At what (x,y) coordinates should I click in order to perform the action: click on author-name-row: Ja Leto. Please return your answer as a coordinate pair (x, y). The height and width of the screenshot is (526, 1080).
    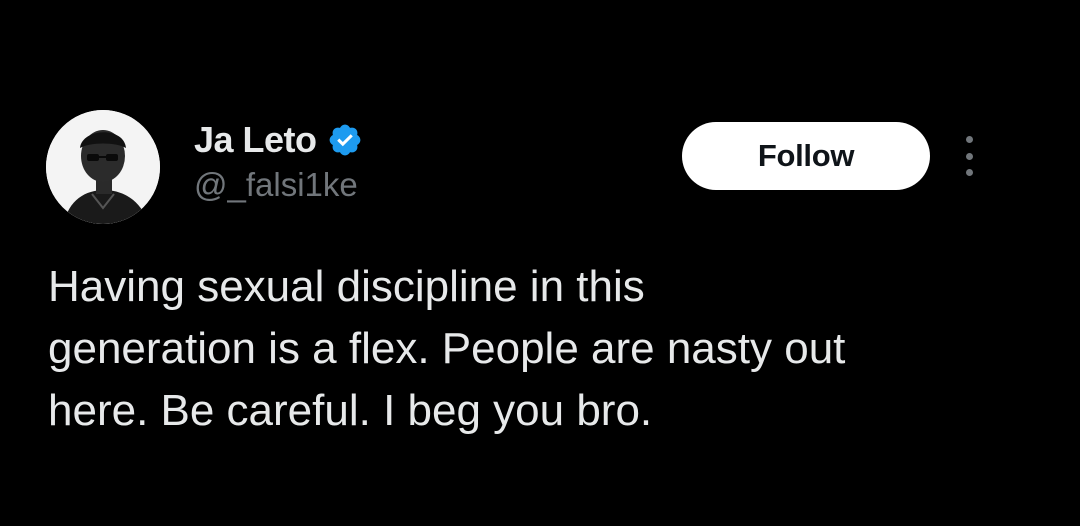
    Looking at the image, I should click on (278, 140).